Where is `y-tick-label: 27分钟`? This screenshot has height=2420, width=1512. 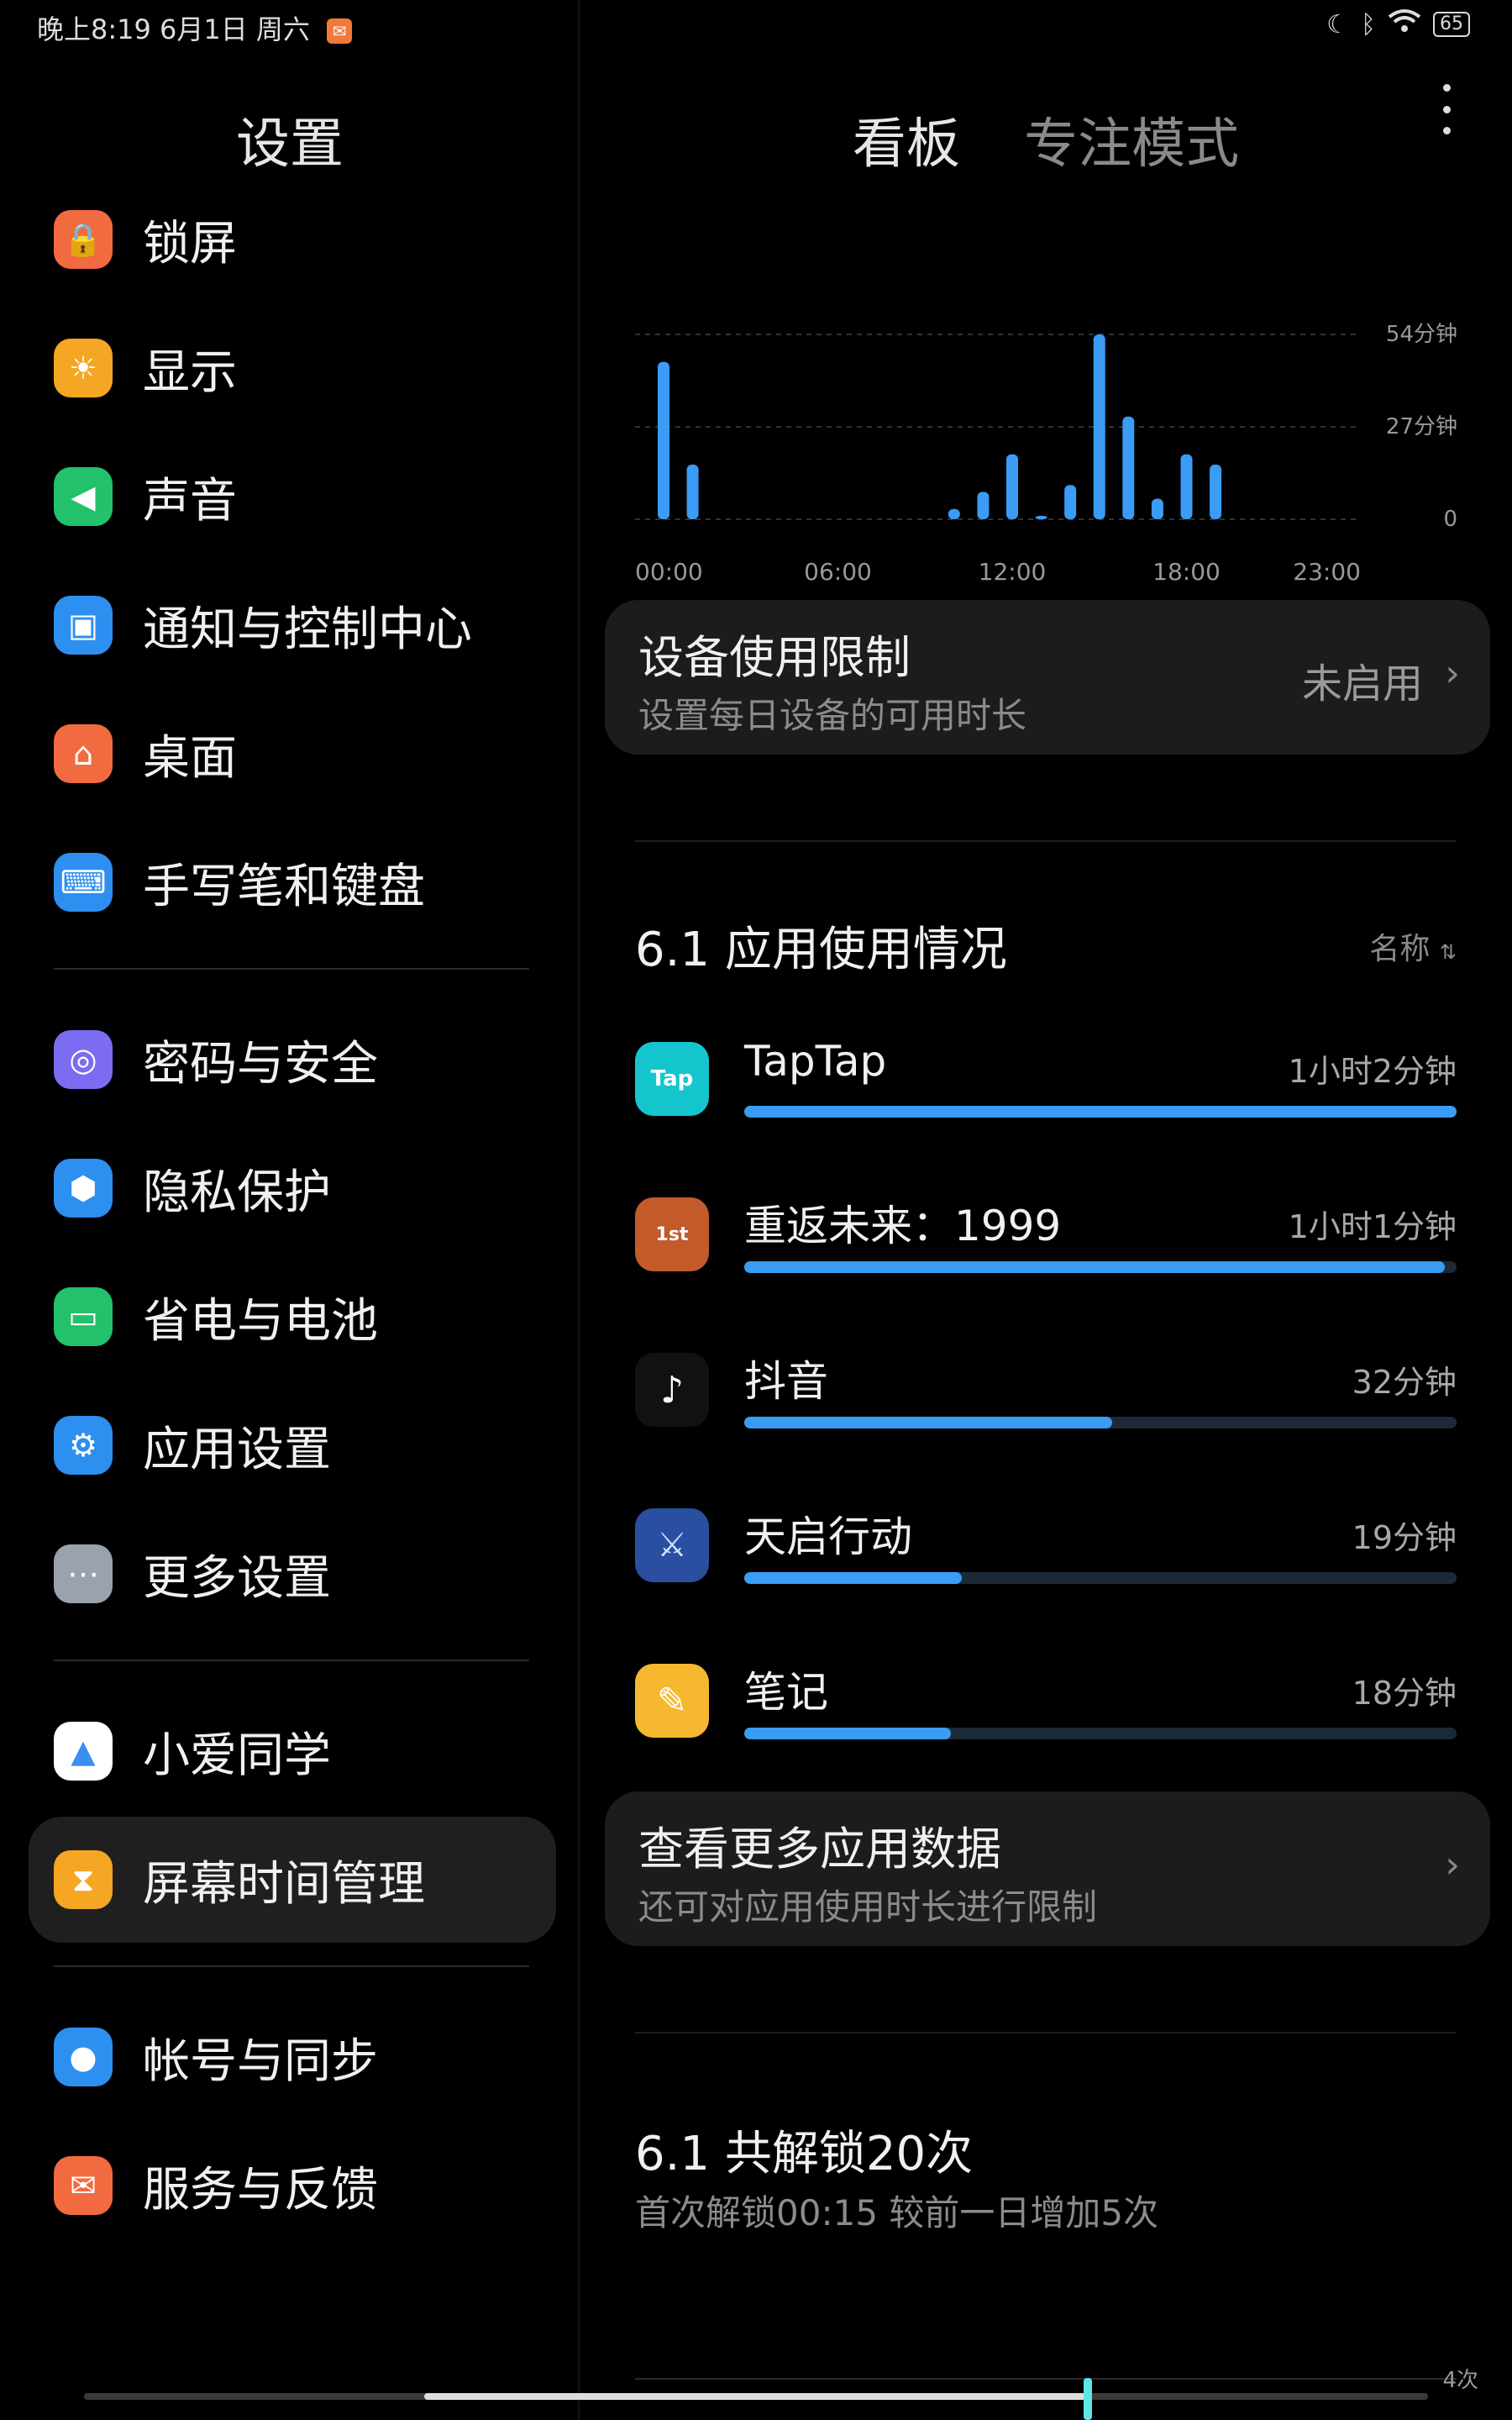
y-tick-label: 27分钟 is located at coordinates (1421, 427).